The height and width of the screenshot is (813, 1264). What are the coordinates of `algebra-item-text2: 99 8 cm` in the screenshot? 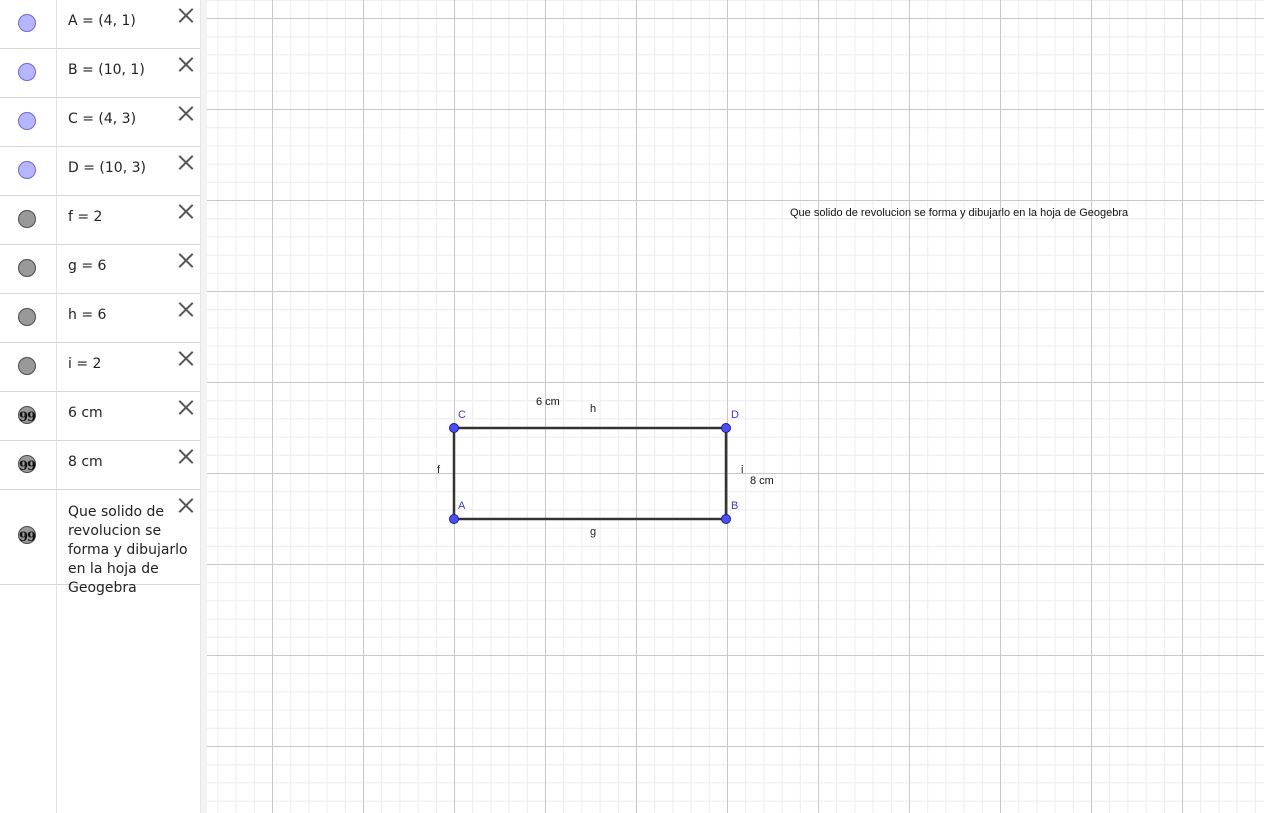 It's located at (100, 465).